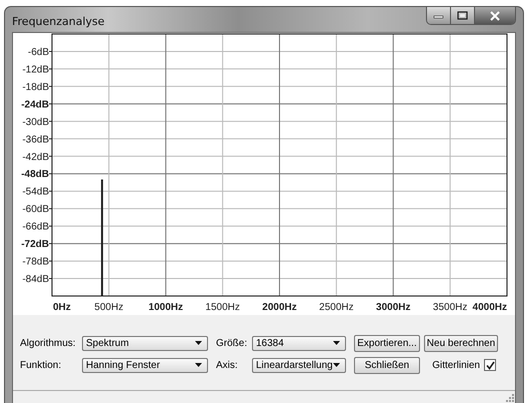 This screenshot has height=403, width=528. What do you see at coordinates (145, 343) in the screenshot?
I see `dropdown: Spektrum` at bounding box center [145, 343].